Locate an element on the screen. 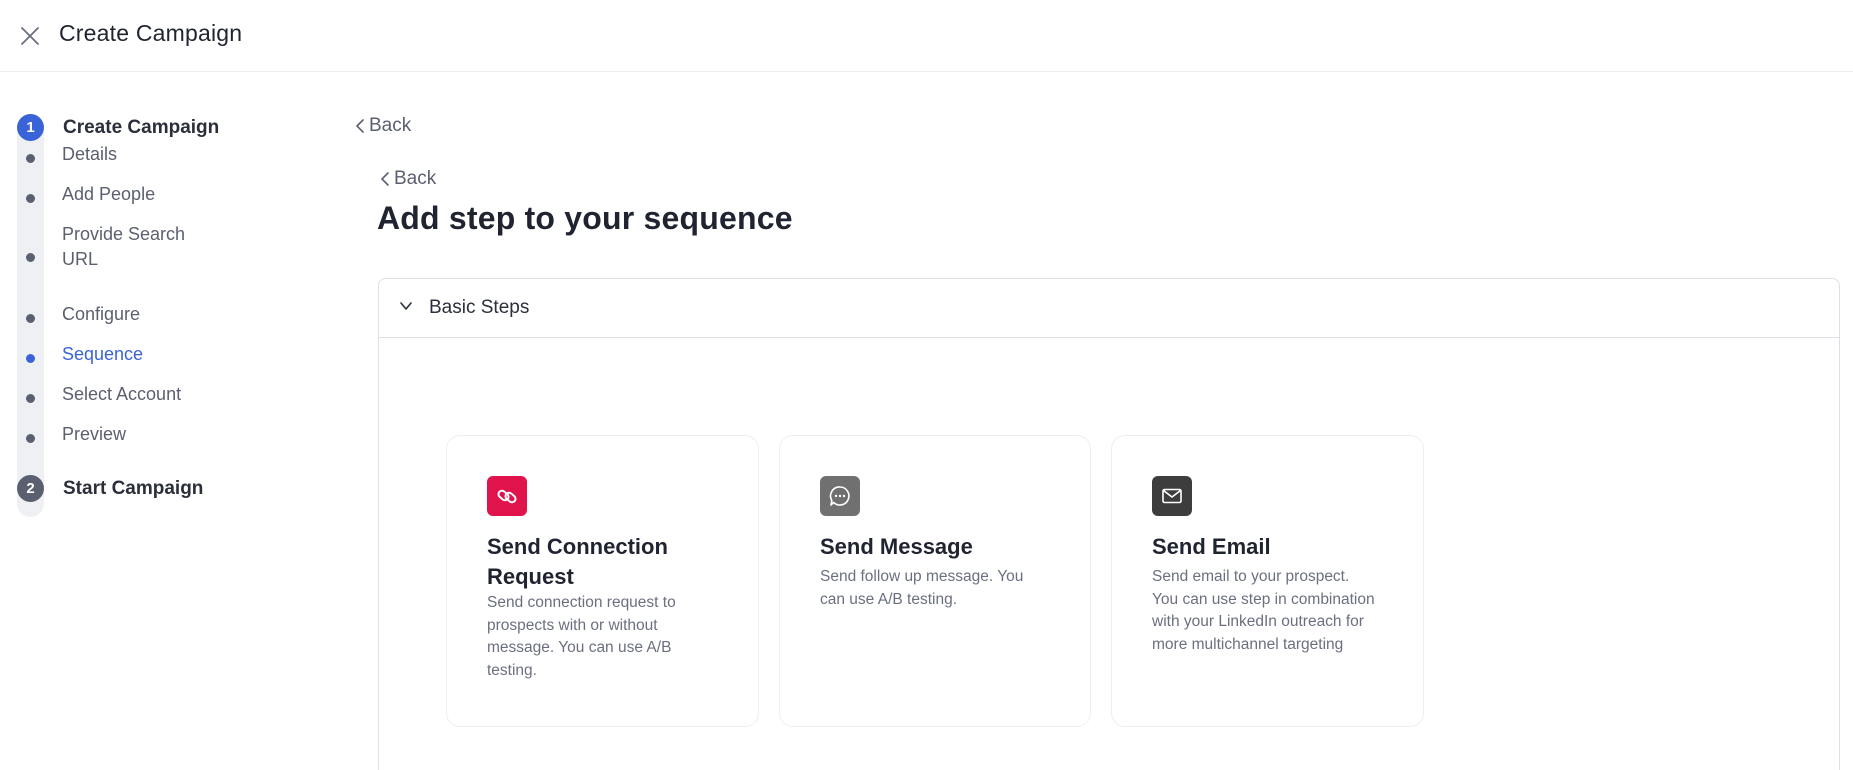  card-title: Send Connection Request is located at coordinates (577, 561).